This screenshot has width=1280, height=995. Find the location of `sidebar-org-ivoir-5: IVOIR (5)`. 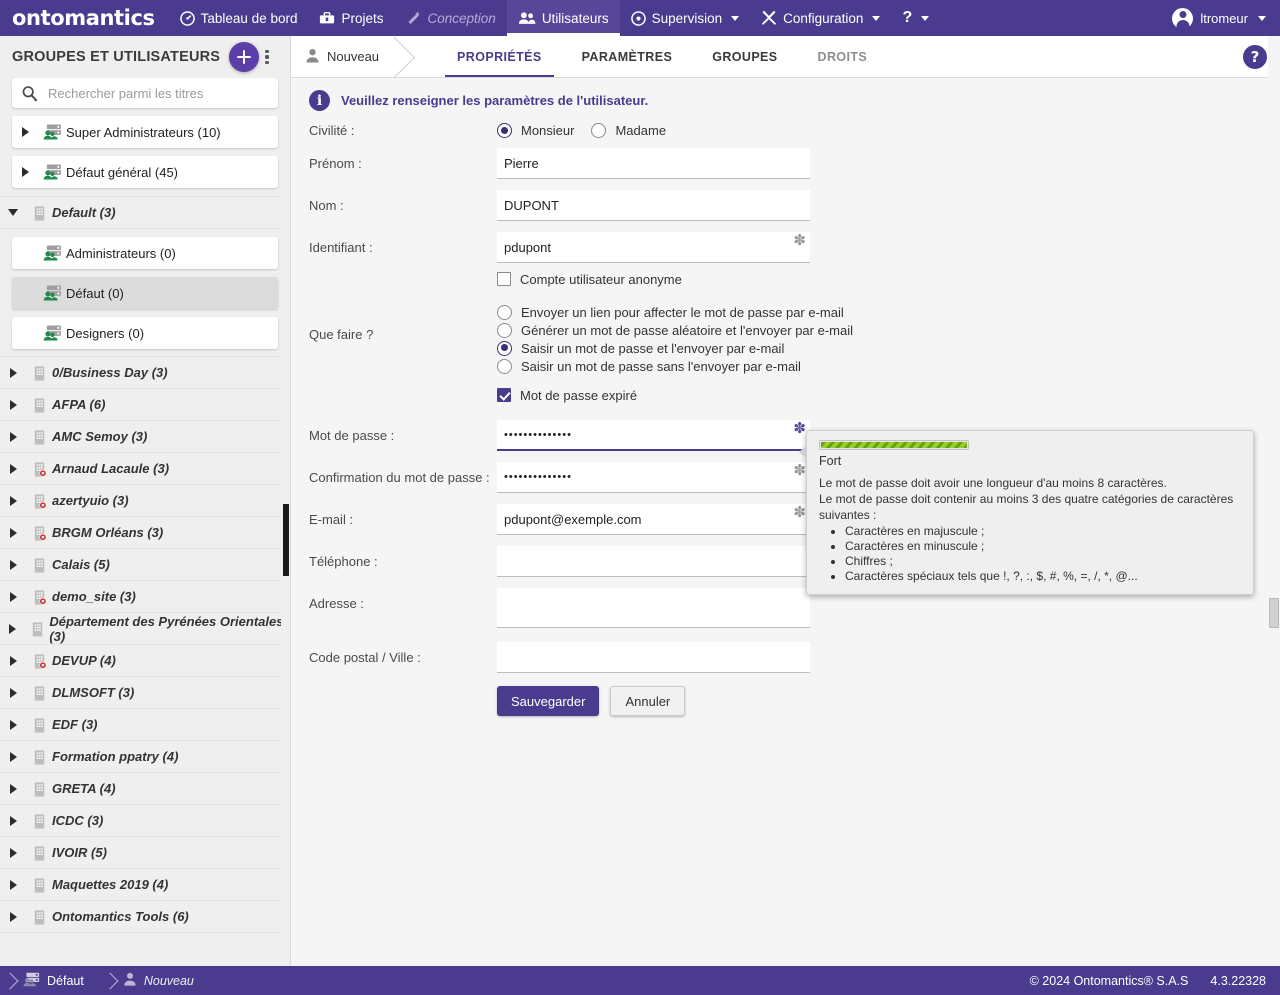

sidebar-org-ivoir-5: IVOIR (5) is located at coordinates (145, 852).